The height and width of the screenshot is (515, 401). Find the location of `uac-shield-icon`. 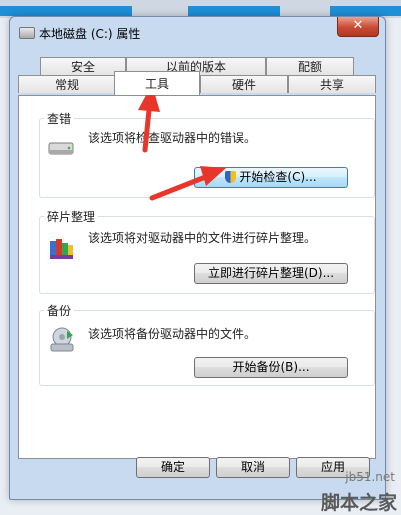

uac-shield-icon is located at coordinates (231, 177).